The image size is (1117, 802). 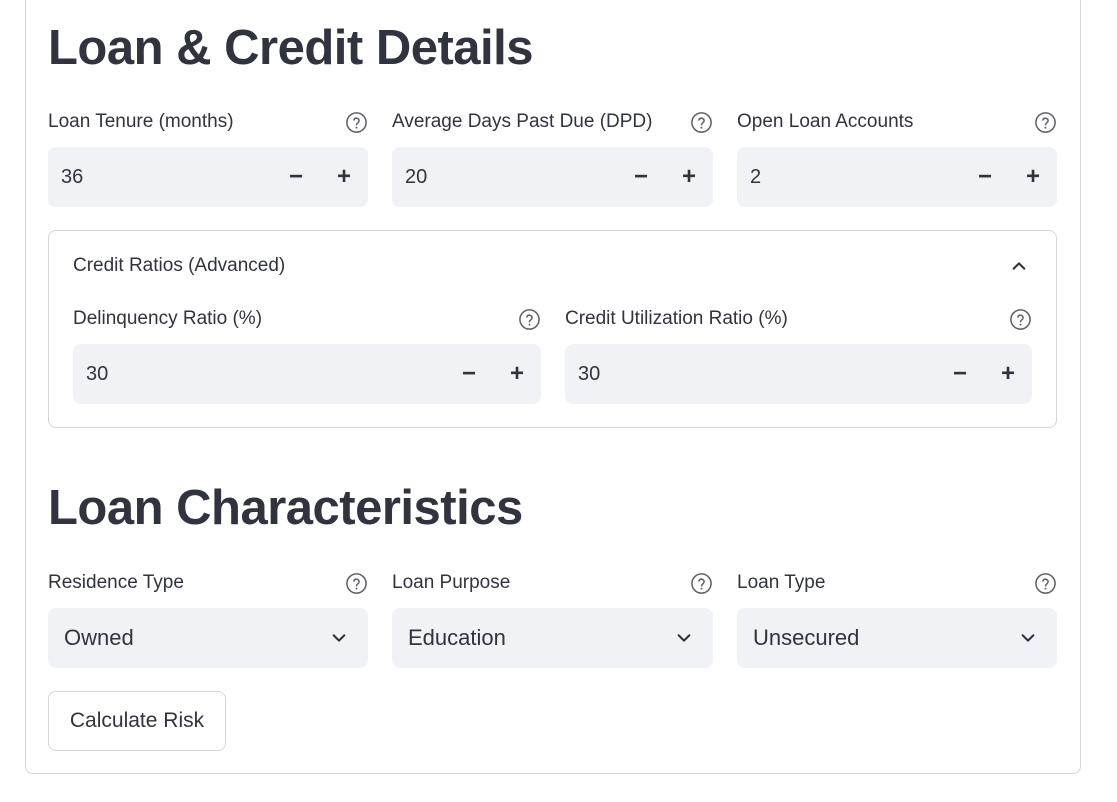 What do you see at coordinates (511, 177) in the screenshot?
I see `avg-dpd-value: 20` at bounding box center [511, 177].